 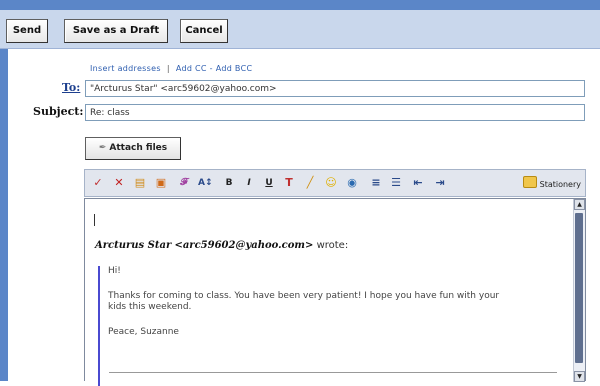 What do you see at coordinates (138, 148) in the screenshot?
I see `attach-files-label: Attach files` at bounding box center [138, 148].